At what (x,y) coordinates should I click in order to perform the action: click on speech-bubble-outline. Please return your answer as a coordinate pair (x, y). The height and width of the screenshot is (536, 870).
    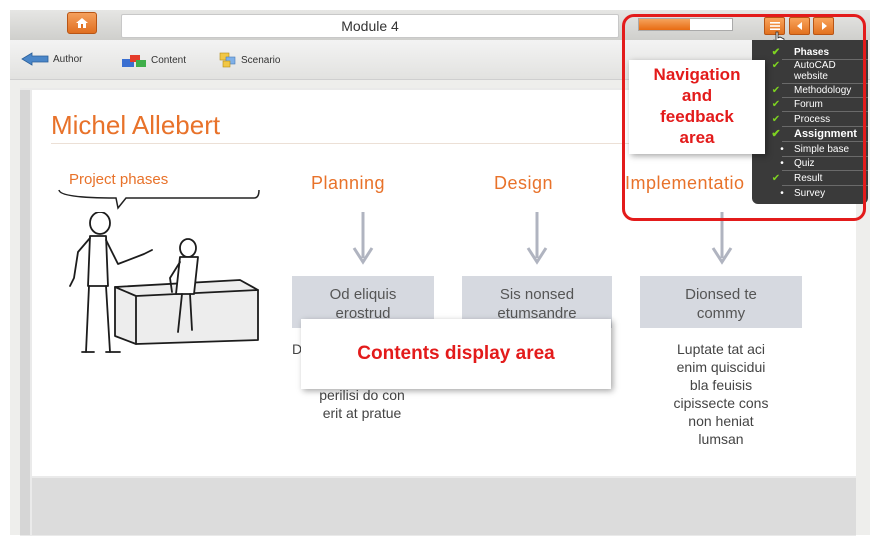
    Looking at the image, I should click on (159, 199).